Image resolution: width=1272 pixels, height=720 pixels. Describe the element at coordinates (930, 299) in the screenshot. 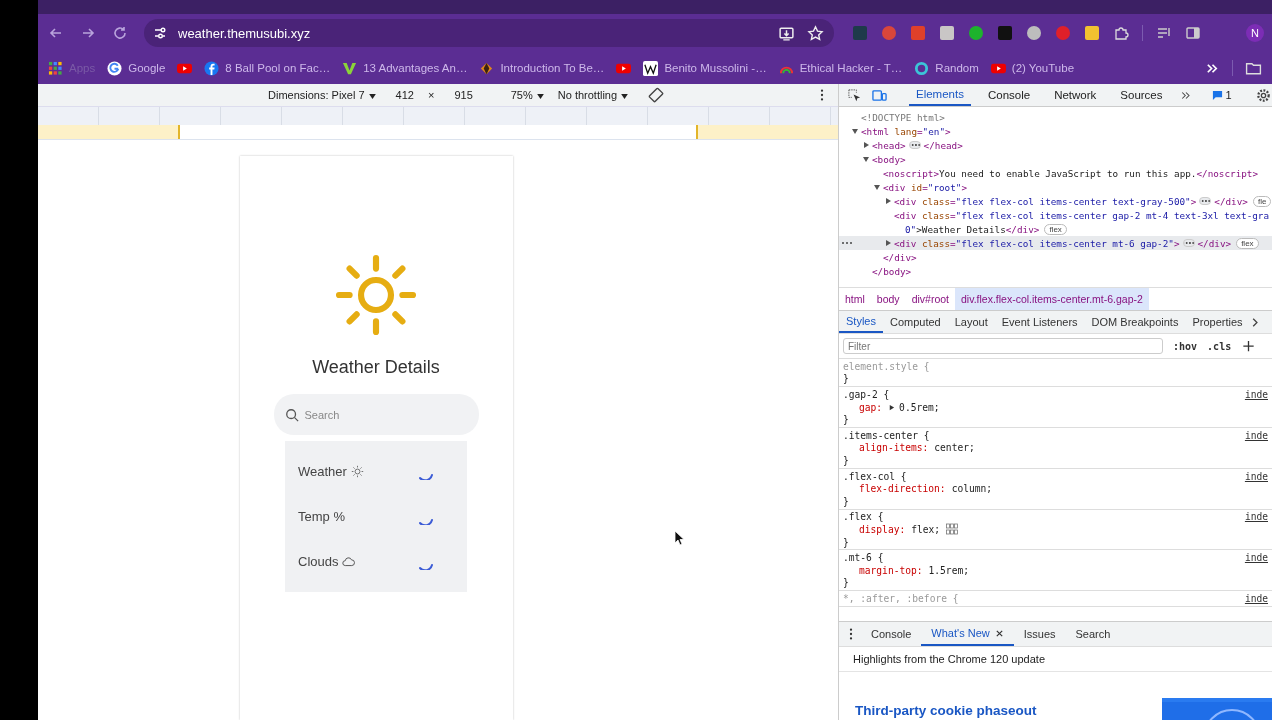

I see `breadcrumb: div#root` at that location.